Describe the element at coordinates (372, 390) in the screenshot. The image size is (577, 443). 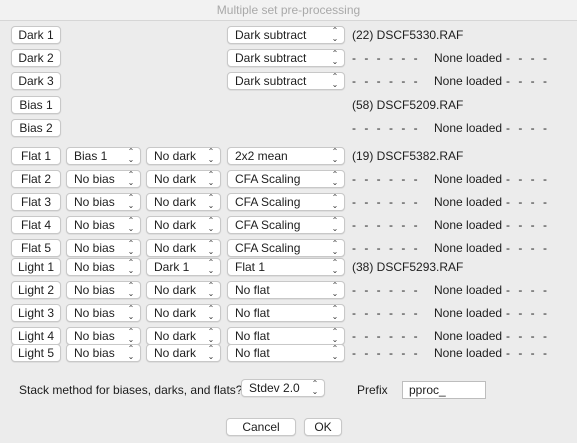
I see `prefix-label: Prefix` at that location.